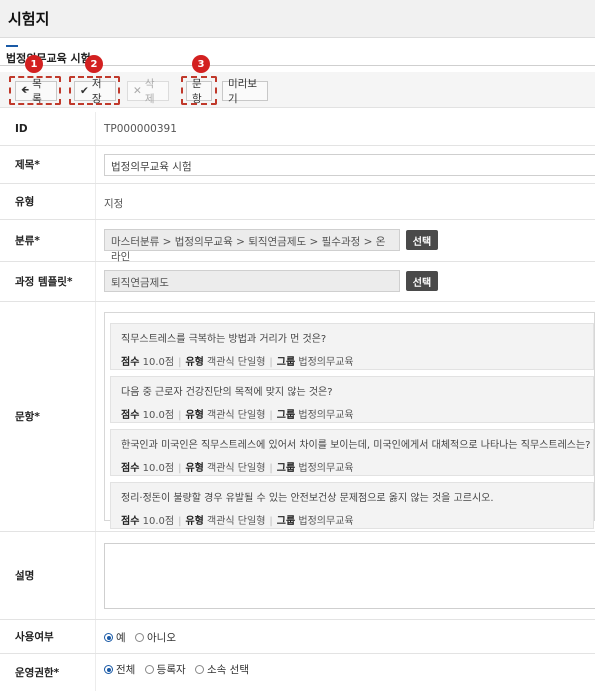  I want to click on auth-label: 운영권한*, so click(48, 672).